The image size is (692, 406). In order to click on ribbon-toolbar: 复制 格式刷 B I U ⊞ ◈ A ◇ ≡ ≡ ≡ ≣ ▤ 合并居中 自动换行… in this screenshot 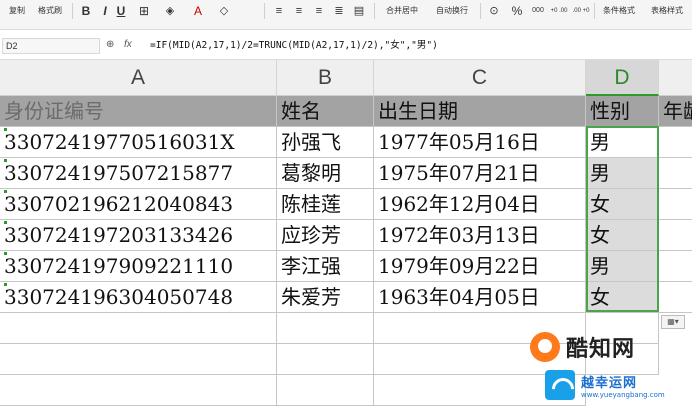, I will do `click(346, 15)`.